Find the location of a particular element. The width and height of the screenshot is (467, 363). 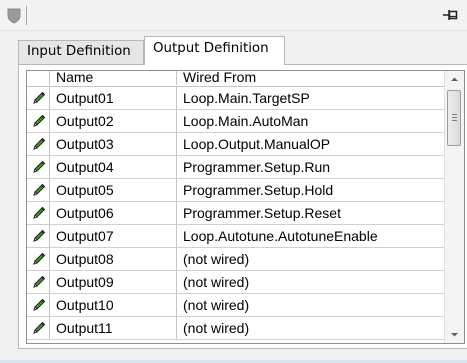

scroll-thumb is located at coordinates (454, 118).